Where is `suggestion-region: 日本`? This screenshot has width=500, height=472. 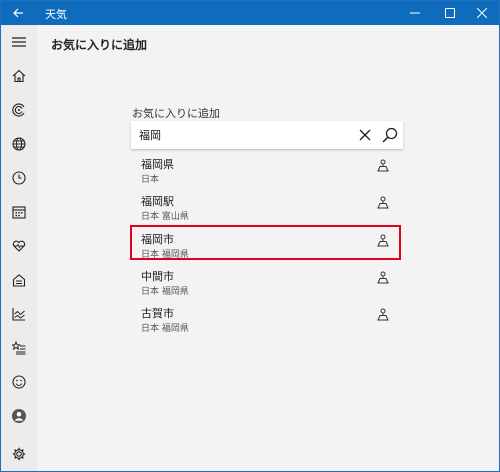
suggestion-region: 日本 is located at coordinates (150, 180).